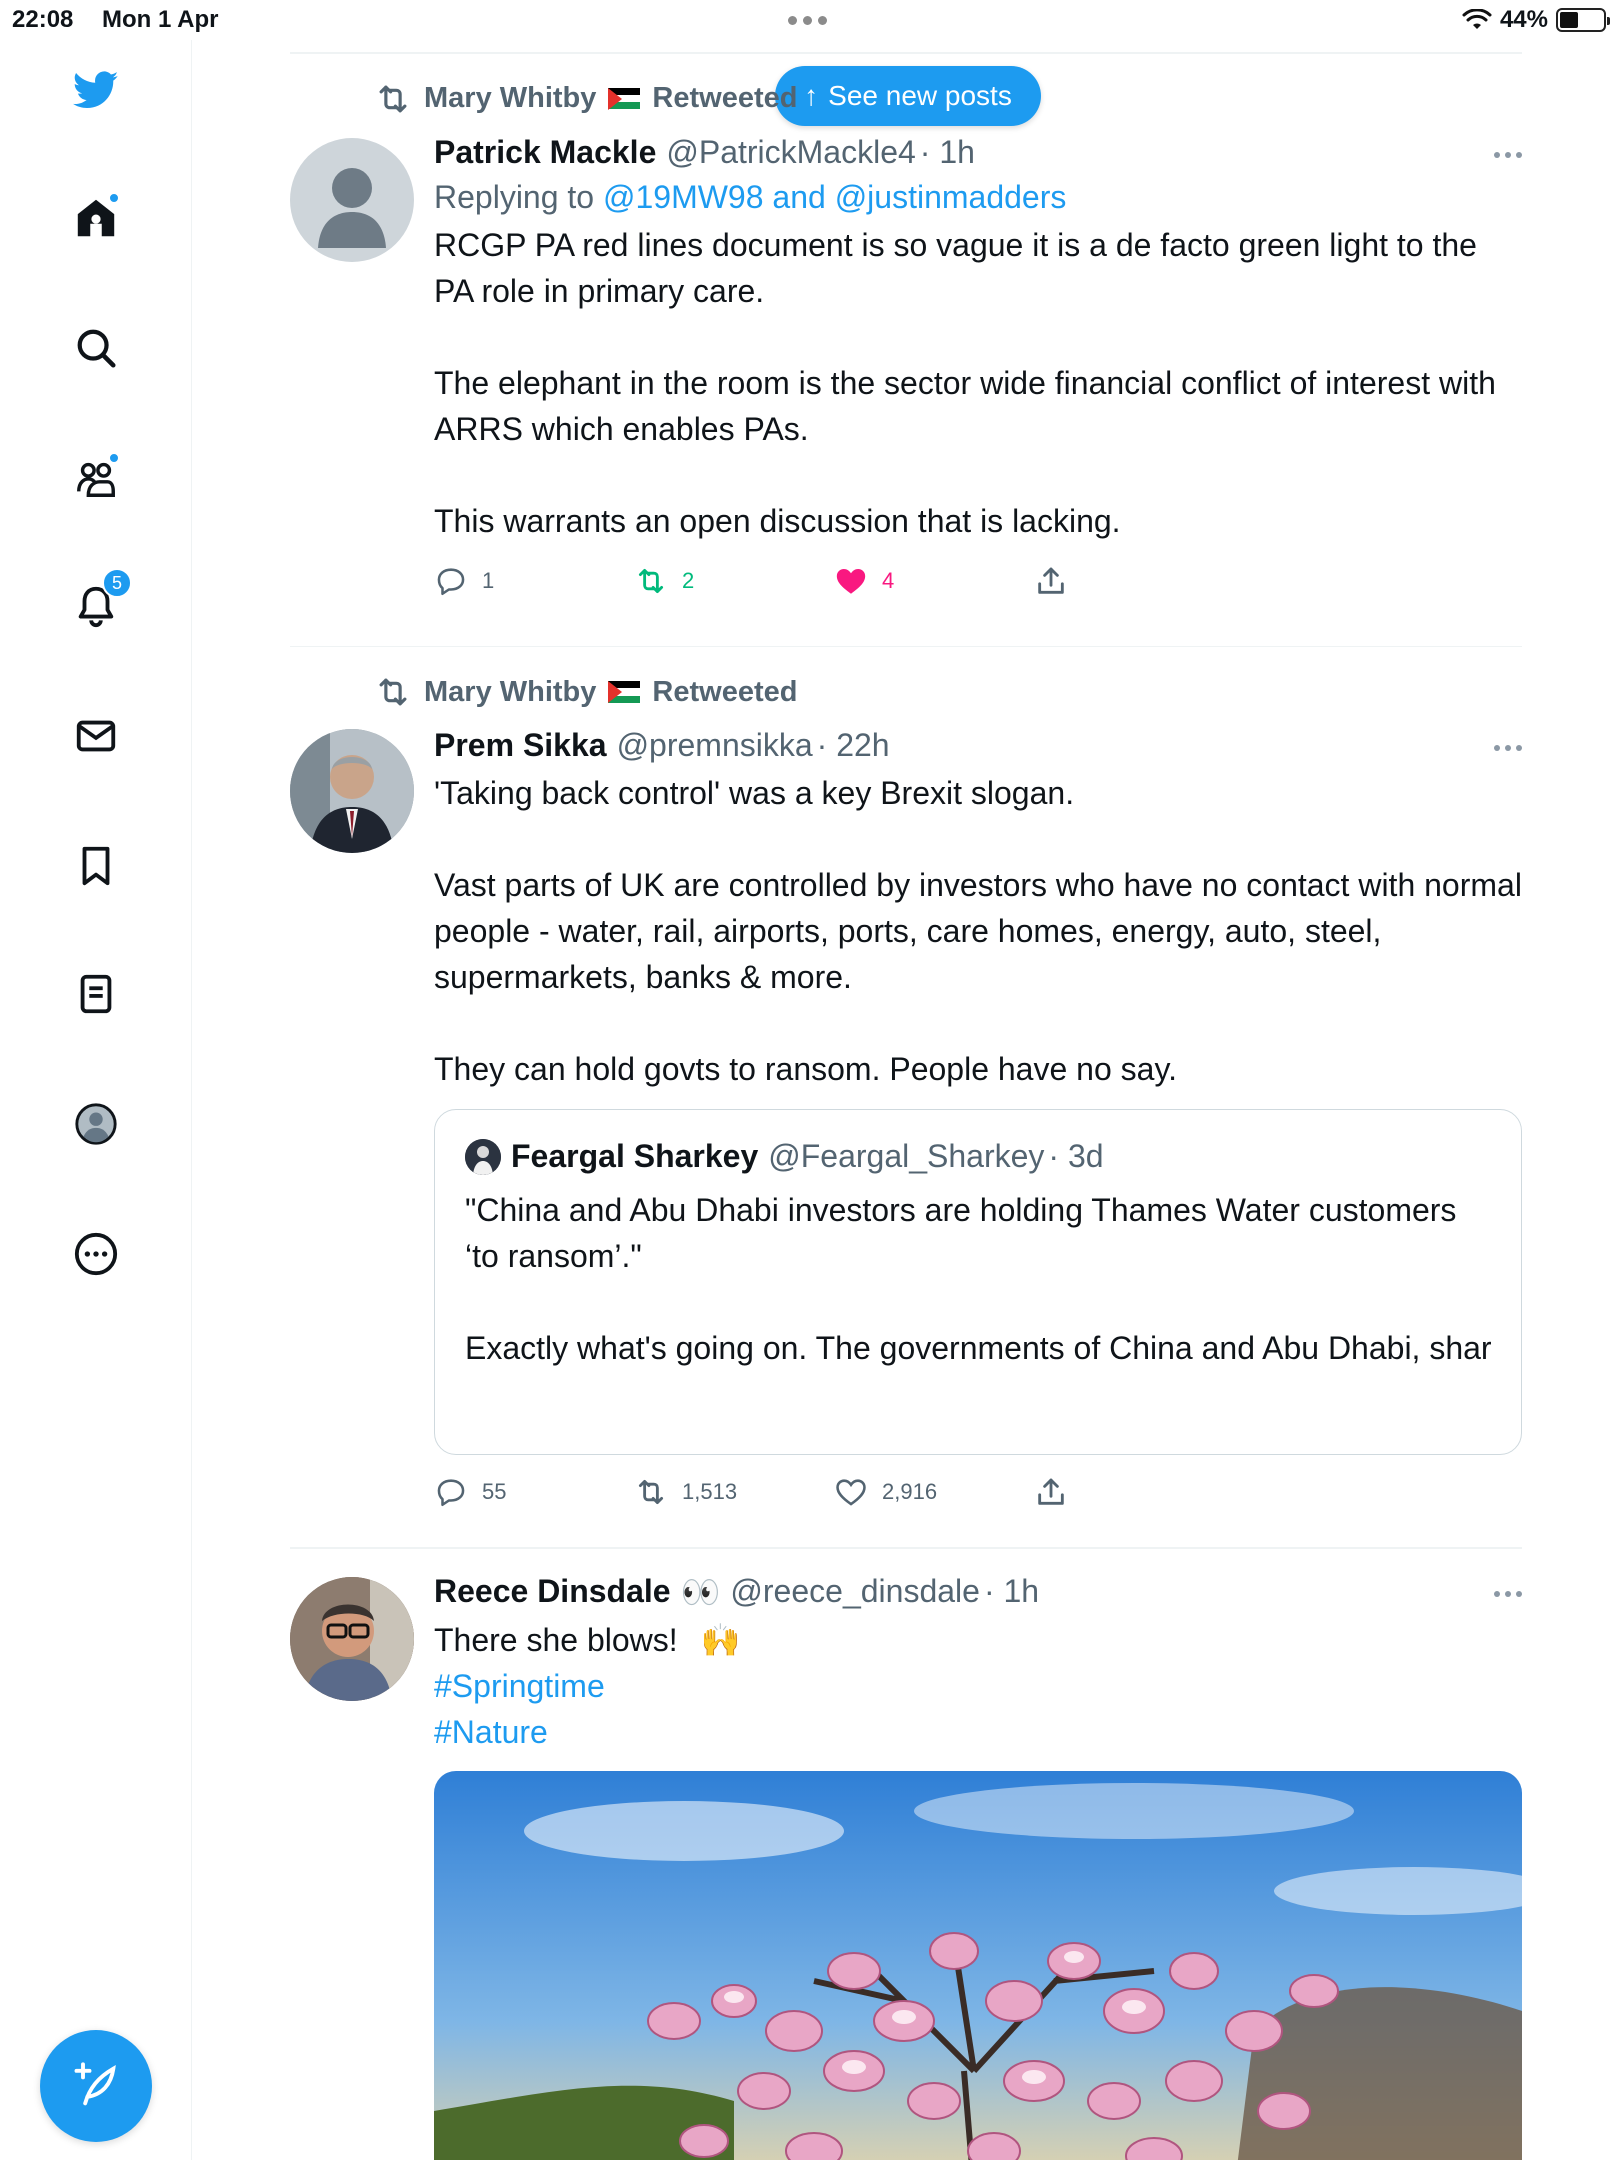  What do you see at coordinates (43, 19) in the screenshot?
I see `status-time: 22:08` at bounding box center [43, 19].